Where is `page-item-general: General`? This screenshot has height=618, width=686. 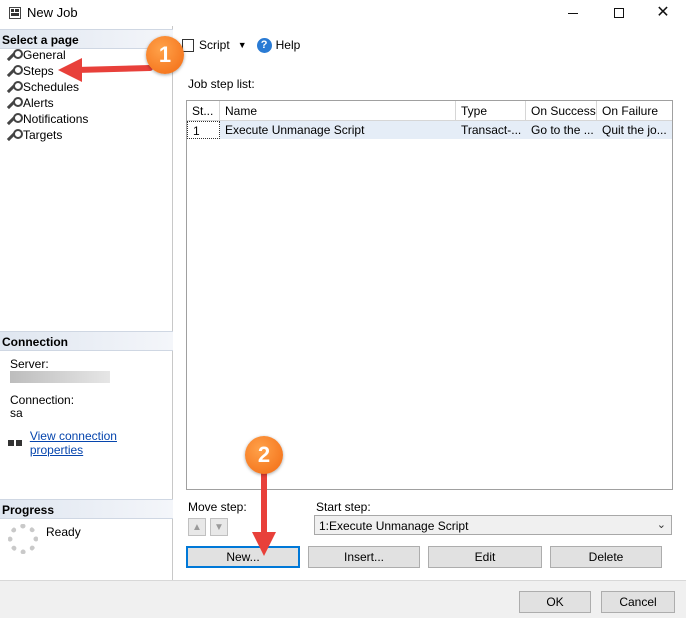
page-item-general: General is located at coordinates (36, 55).